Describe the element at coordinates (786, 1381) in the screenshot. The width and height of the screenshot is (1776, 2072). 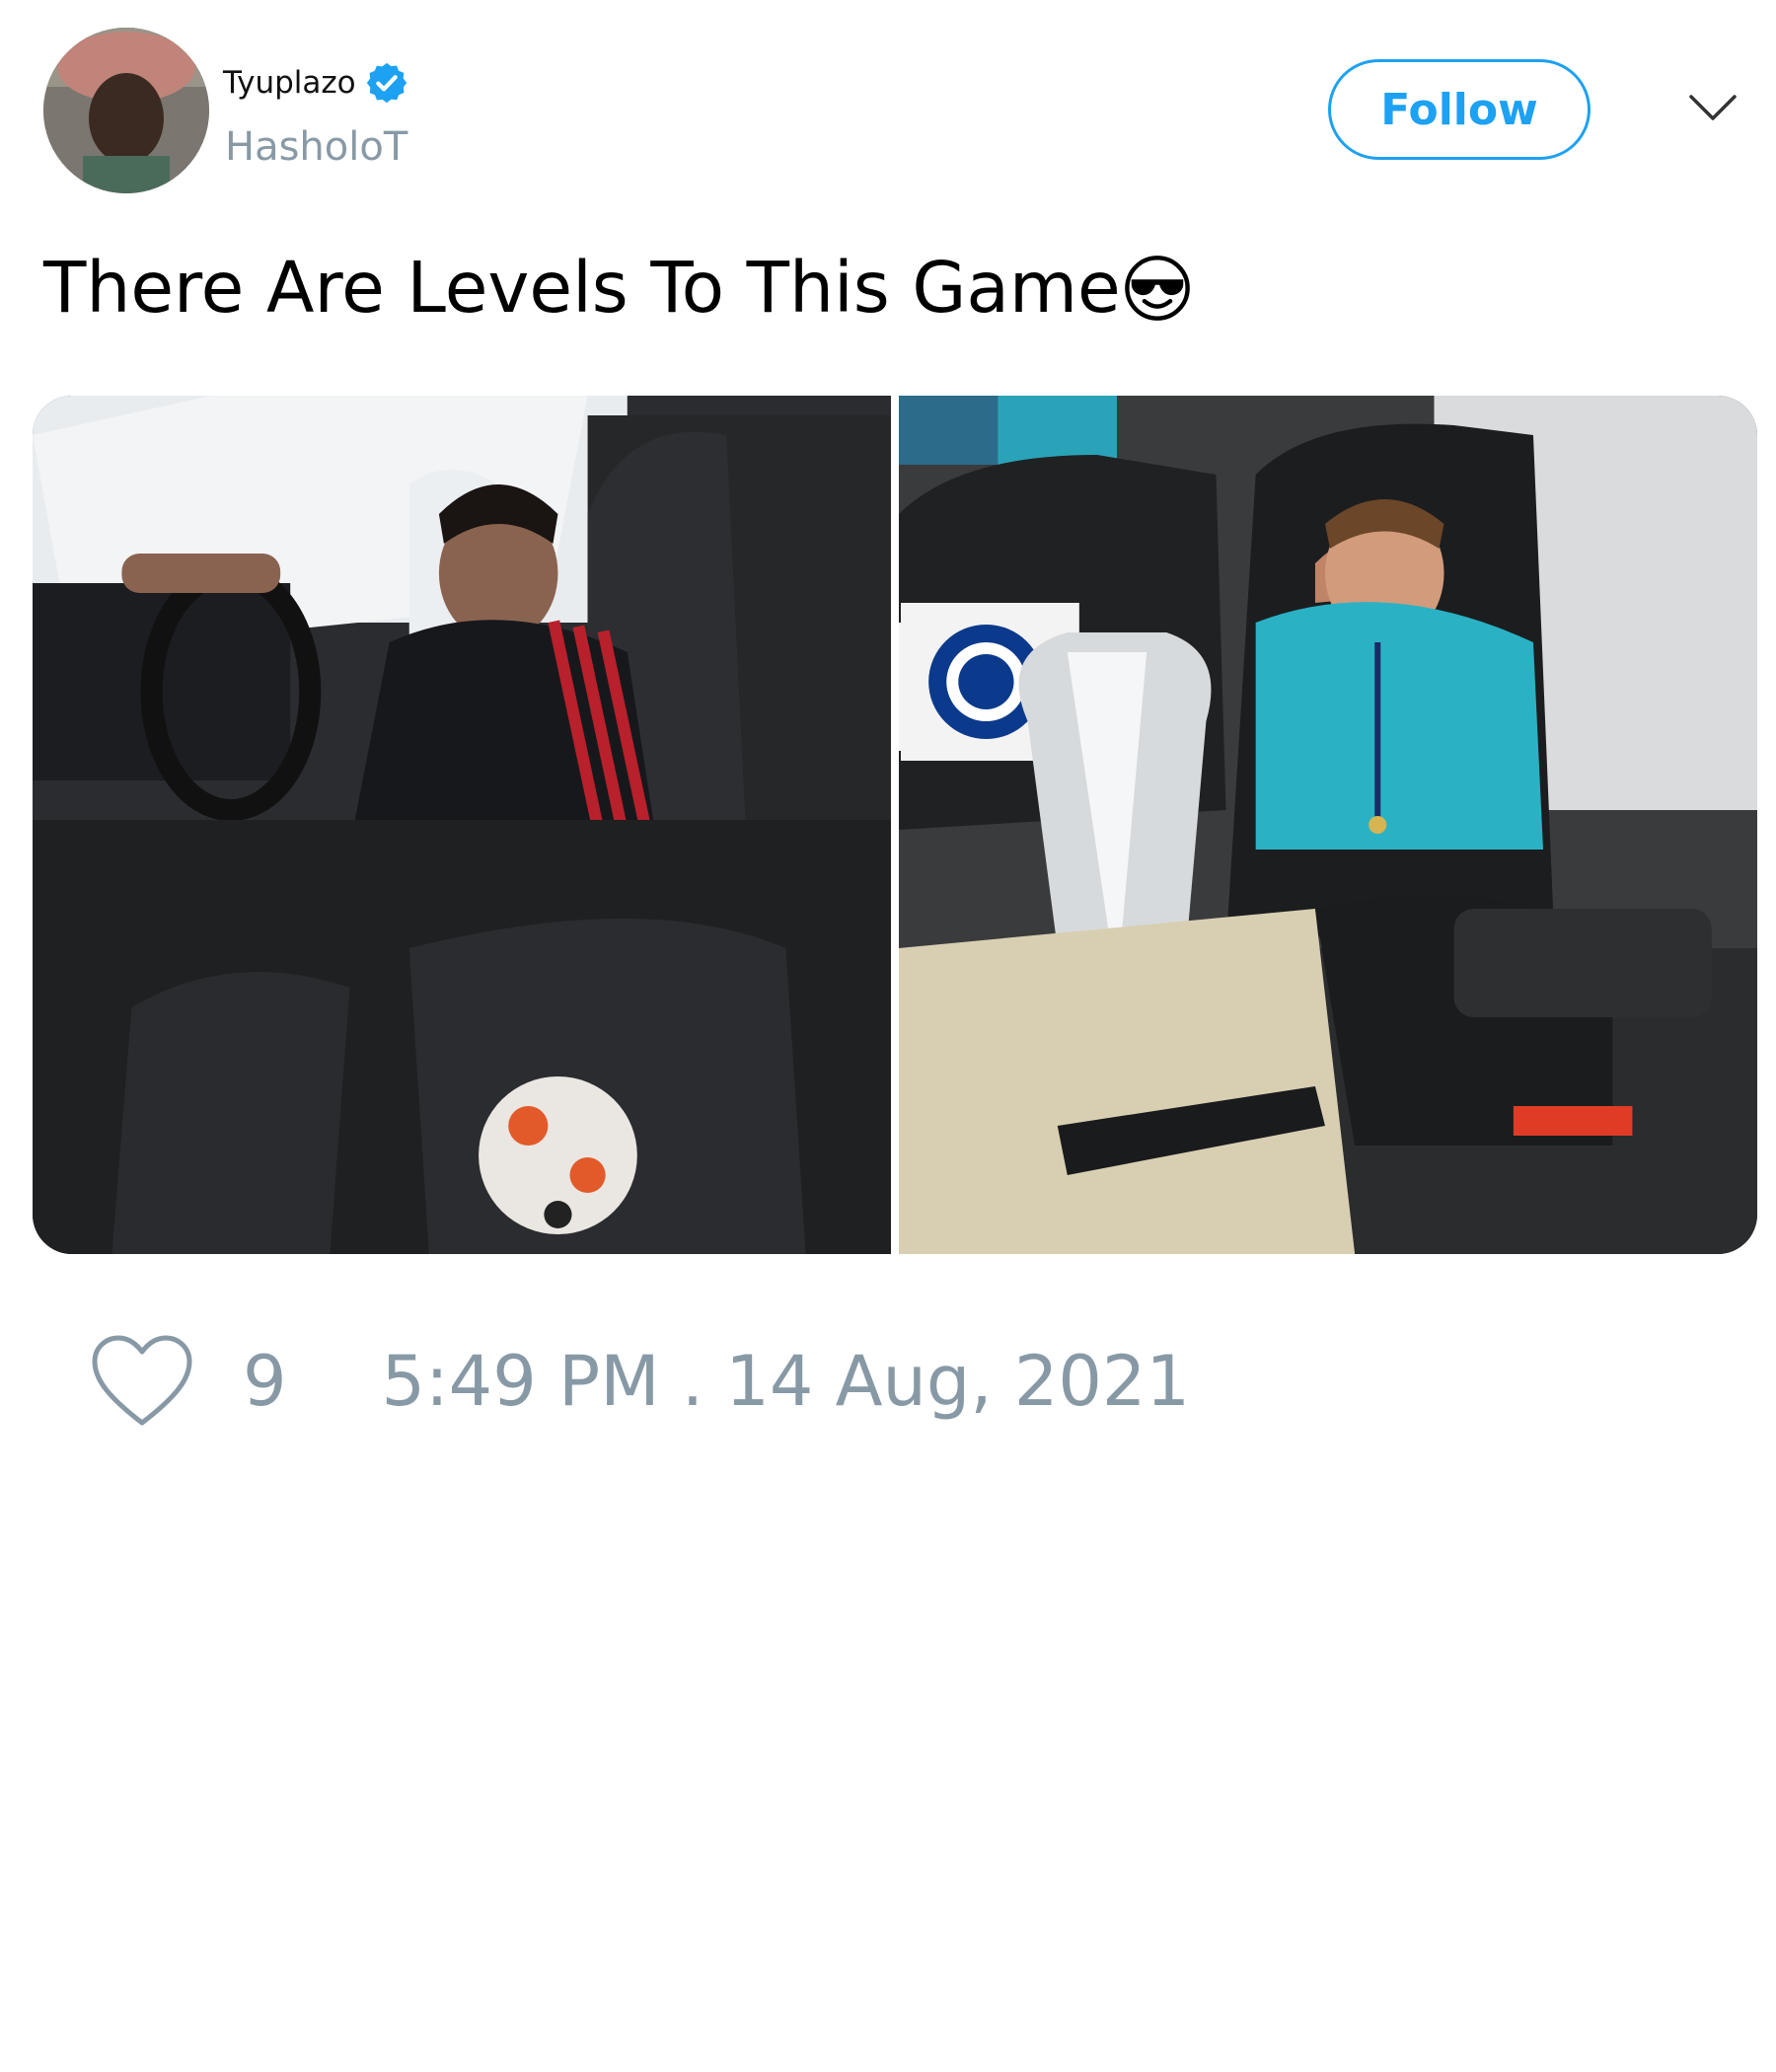
I see `tweet-timestamp: 5:49 PM . 14 Aug, 2021` at that location.